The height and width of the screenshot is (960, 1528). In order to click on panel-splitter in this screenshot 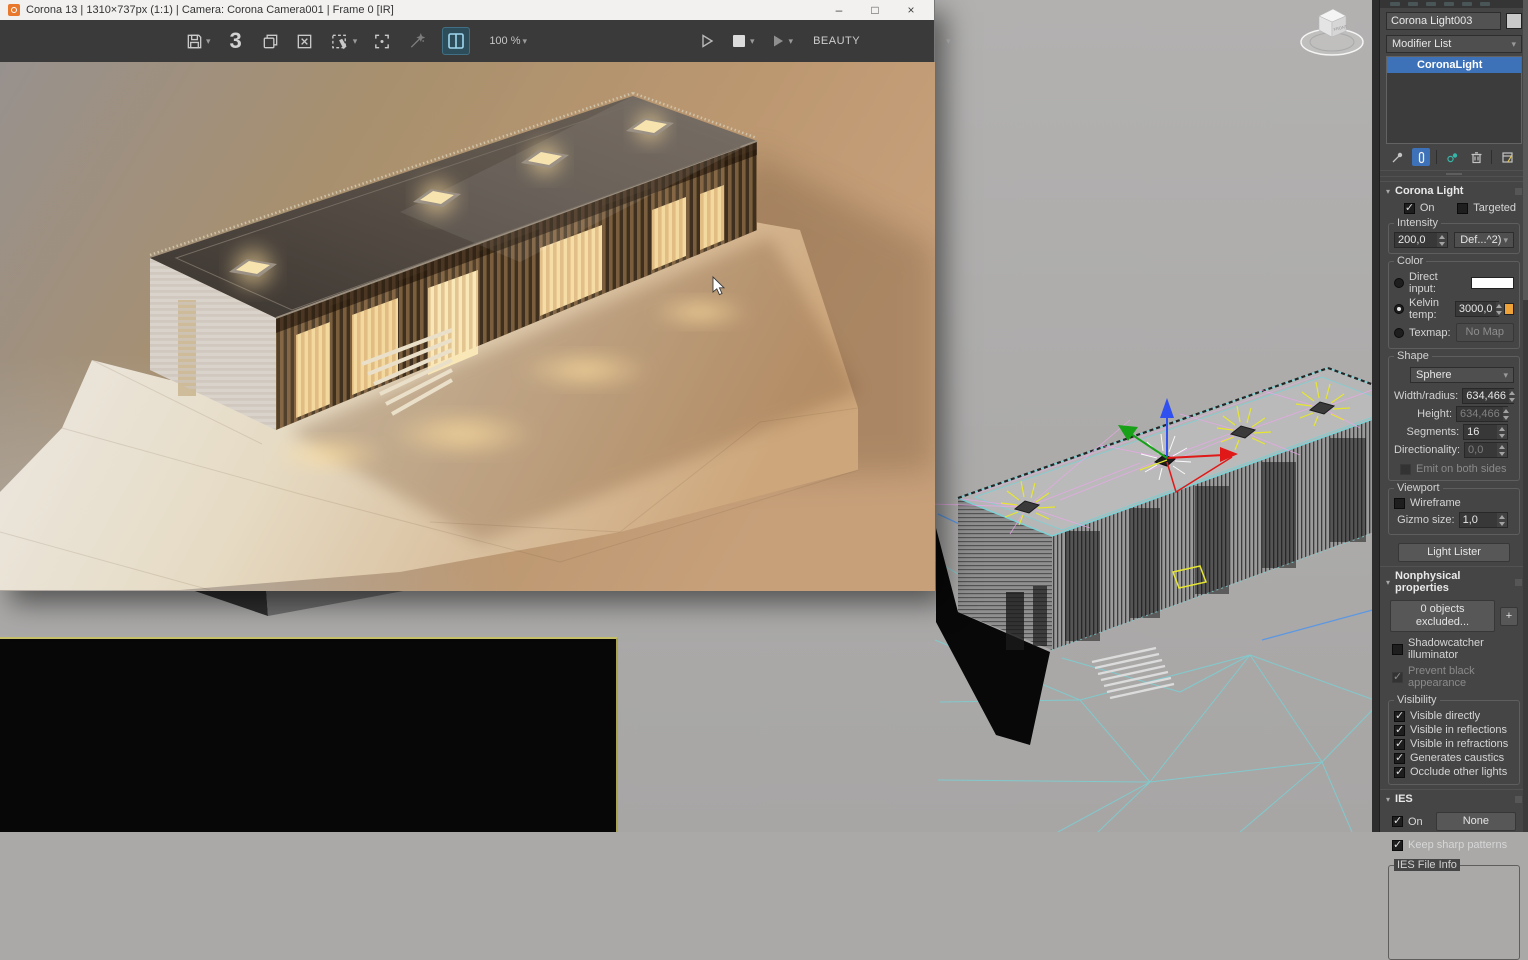, I will do `click(1454, 173)`.